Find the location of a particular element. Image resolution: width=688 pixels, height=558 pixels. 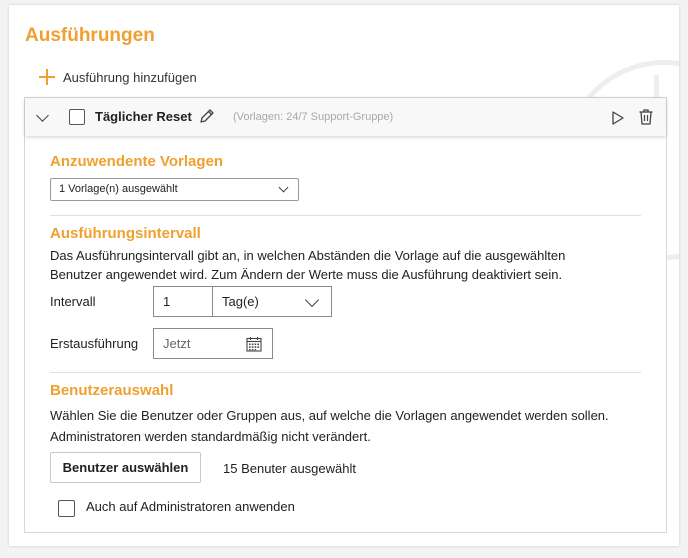

add-execution-label: Ausführung hinzufügen is located at coordinates (130, 77).